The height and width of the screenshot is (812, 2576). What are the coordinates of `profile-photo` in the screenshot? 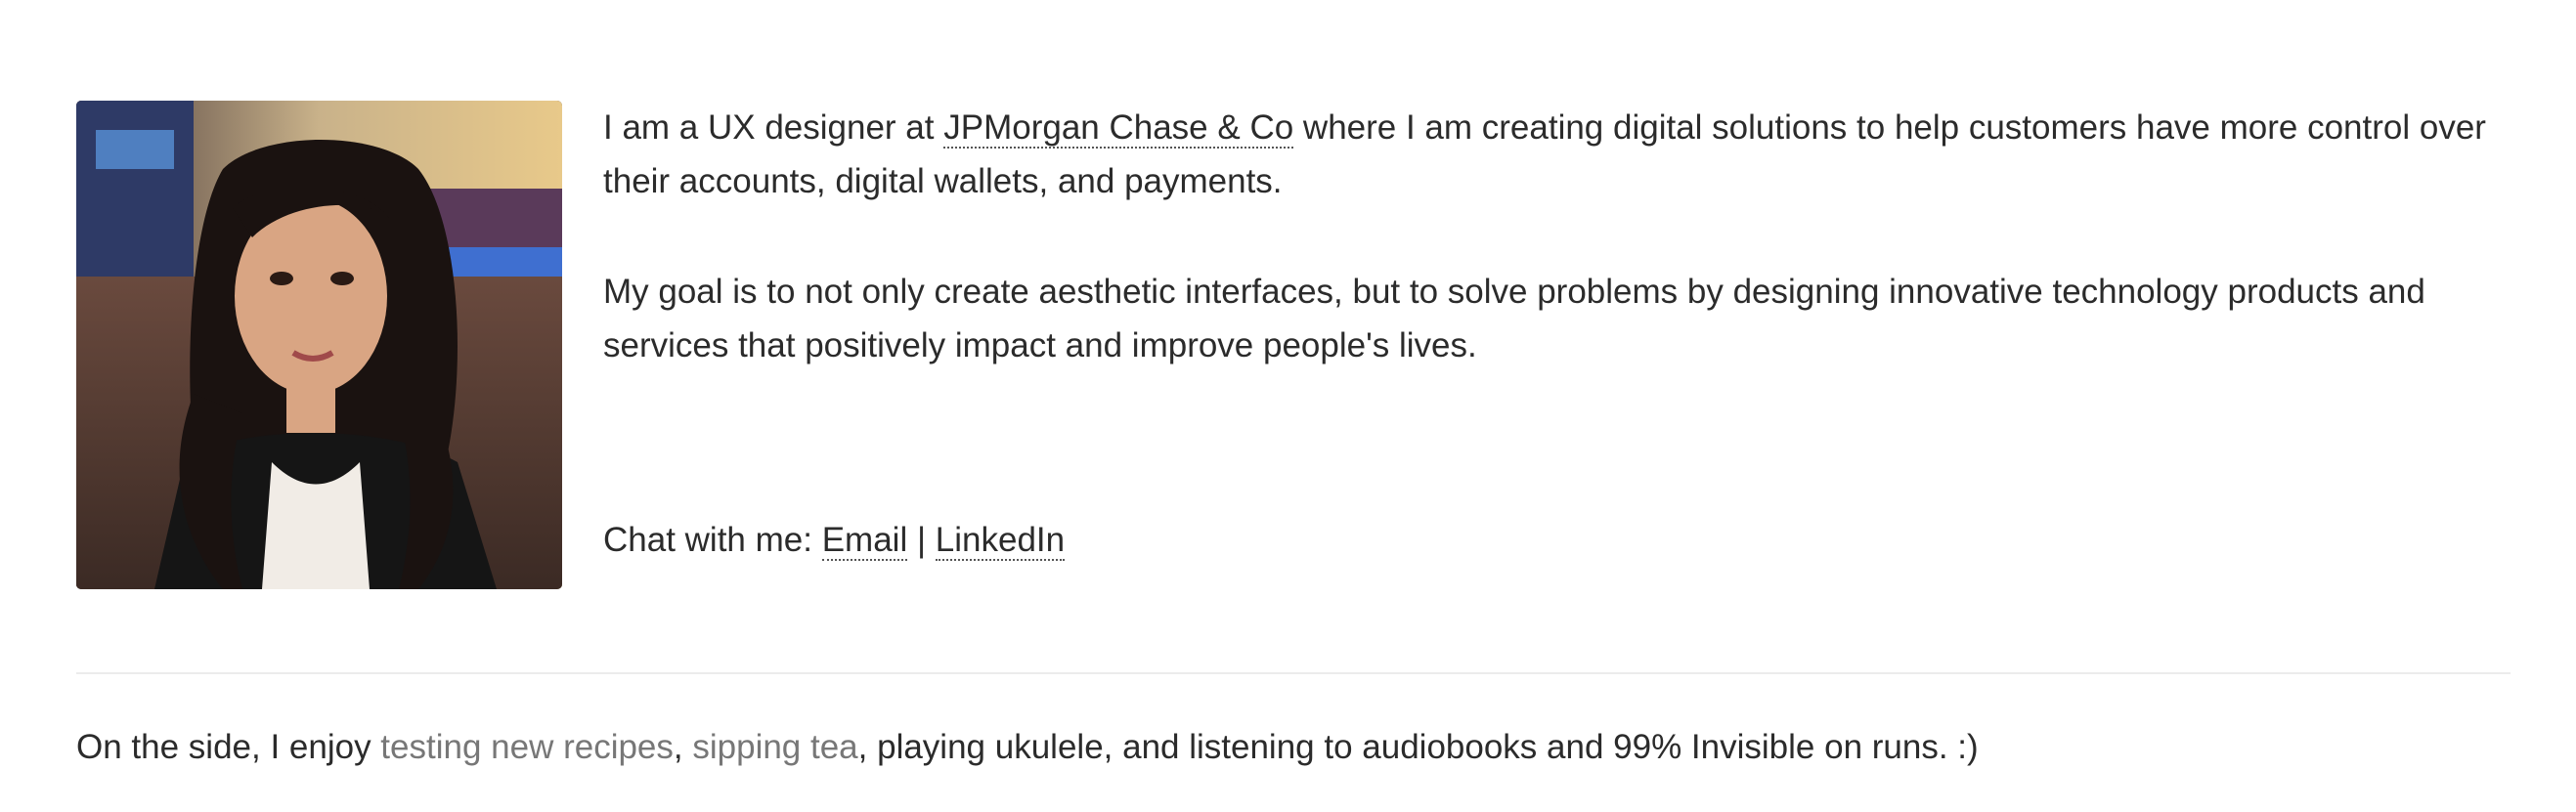 It's located at (319, 345).